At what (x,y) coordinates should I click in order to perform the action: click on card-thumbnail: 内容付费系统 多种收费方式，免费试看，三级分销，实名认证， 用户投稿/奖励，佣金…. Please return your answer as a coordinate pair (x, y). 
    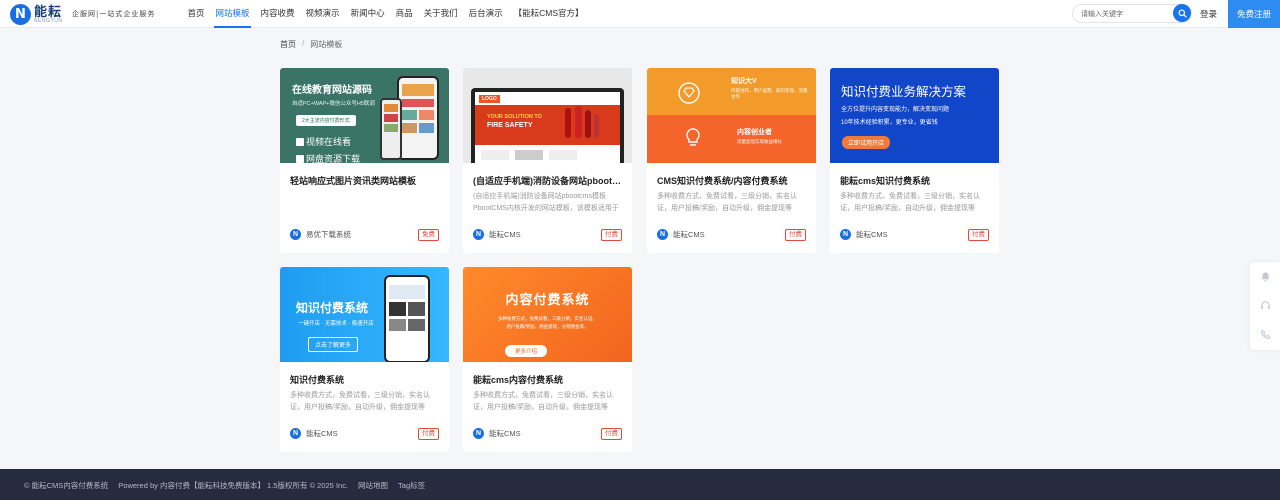
    Looking at the image, I should click on (547, 314).